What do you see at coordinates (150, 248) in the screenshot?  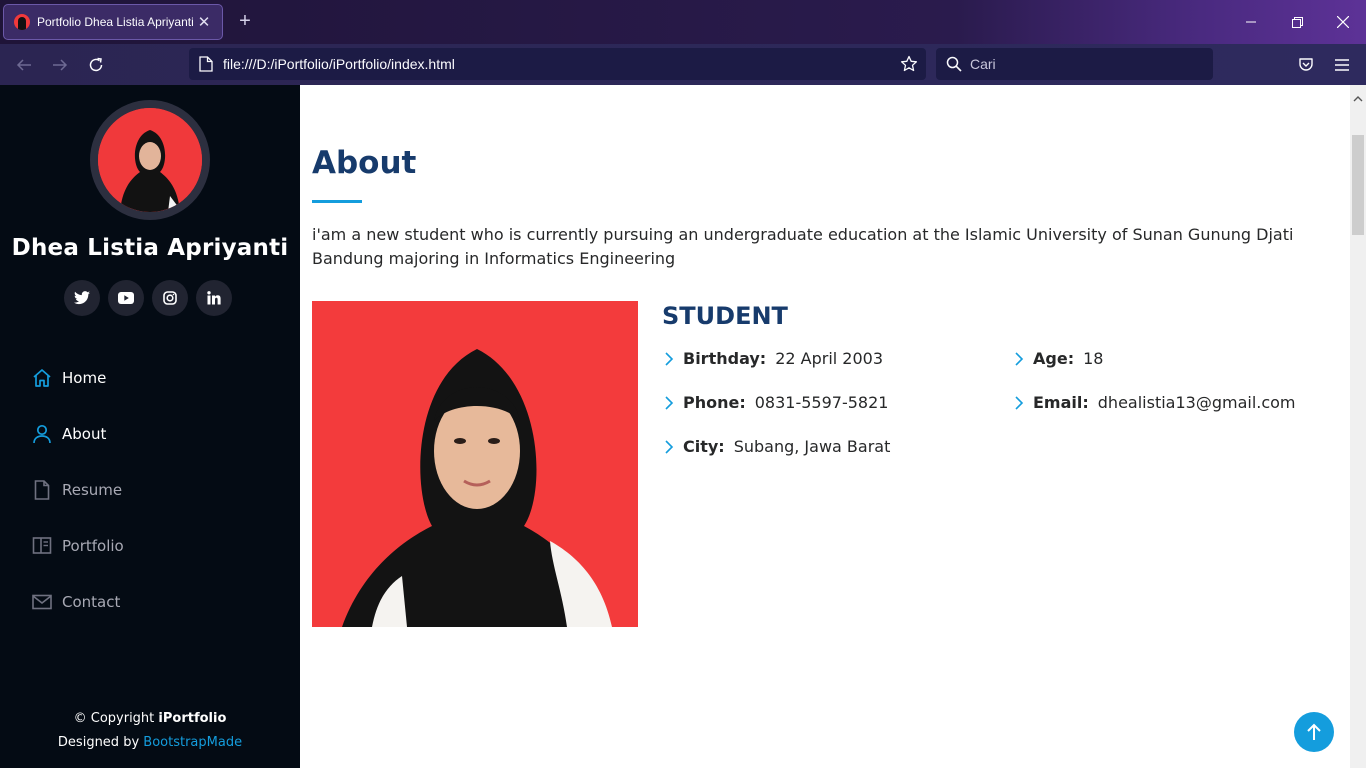 I see `profile-name: Dhea Listia Apriyanti` at bounding box center [150, 248].